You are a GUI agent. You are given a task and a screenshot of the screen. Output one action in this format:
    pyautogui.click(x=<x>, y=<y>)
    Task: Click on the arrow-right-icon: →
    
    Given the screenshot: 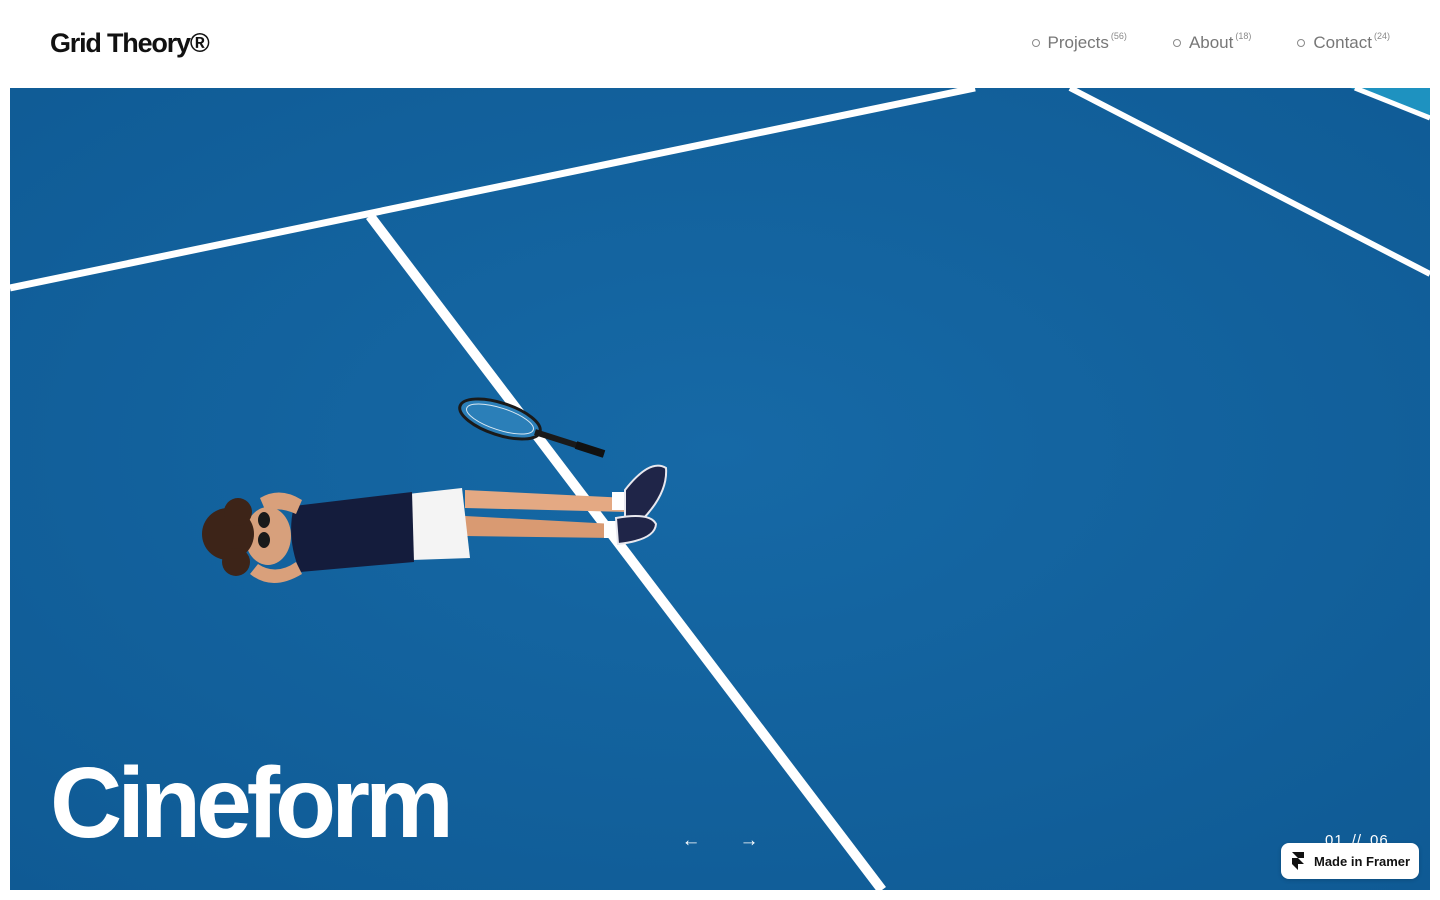 What is the action you would take?
    pyautogui.click(x=749, y=841)
    